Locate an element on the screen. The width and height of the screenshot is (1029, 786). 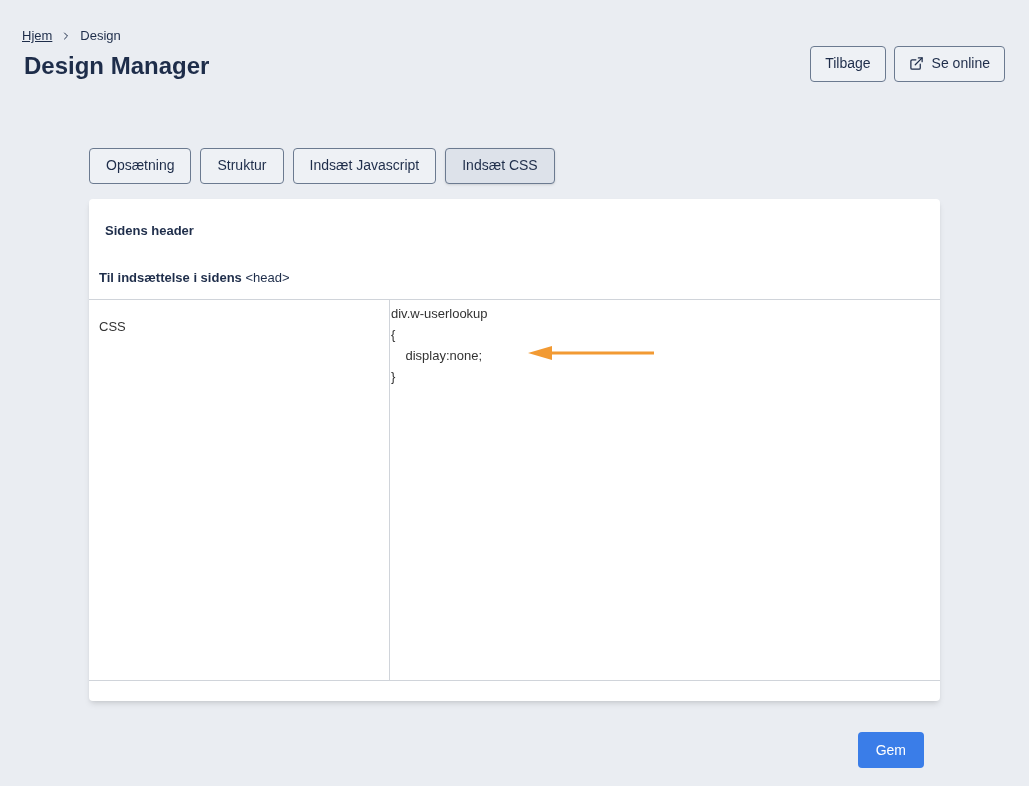
external-link-icon is located at coordinates (916, 63).